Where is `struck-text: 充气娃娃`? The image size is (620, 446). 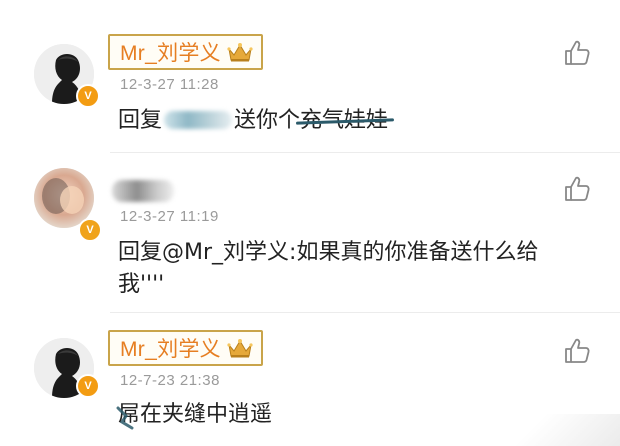
struck-text: 充气娃娃 is located at coordinates (344, 121).